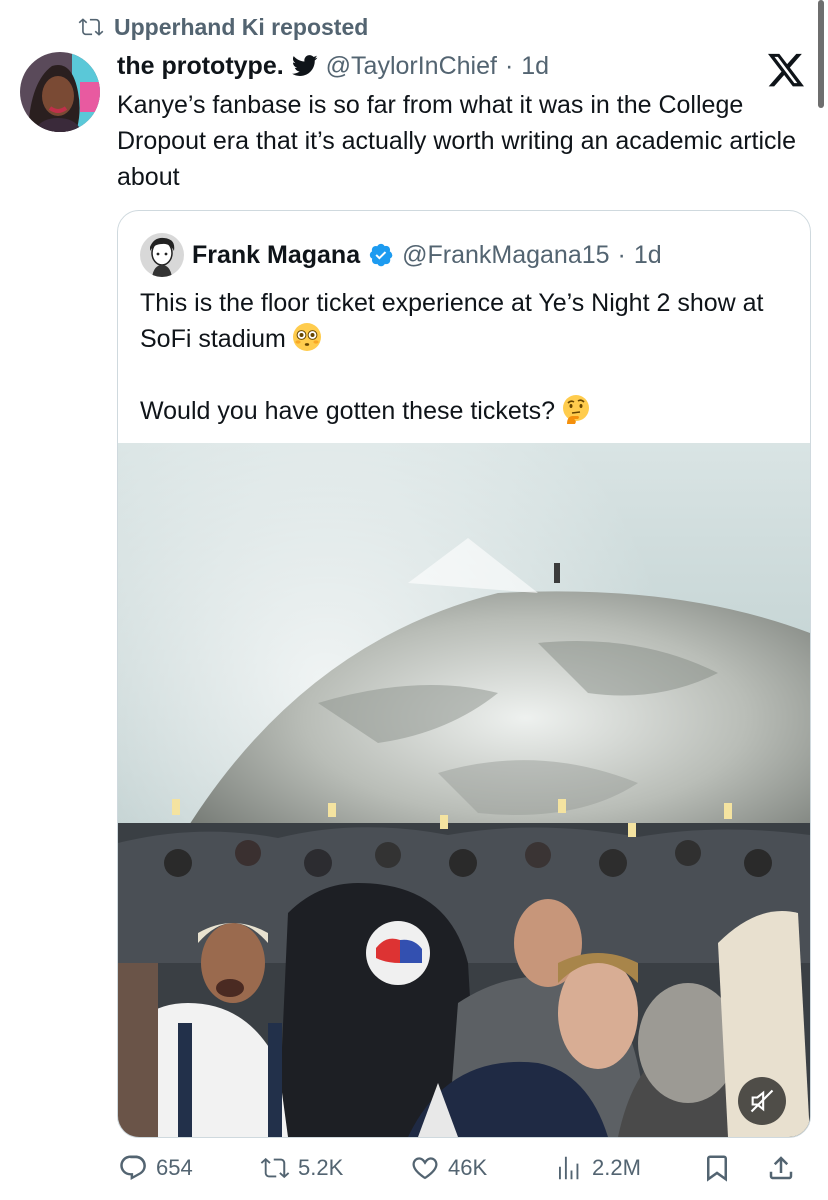 This screenshot has width=828, height=1200. I want to click on x-logo-icon, so click(786, 70).